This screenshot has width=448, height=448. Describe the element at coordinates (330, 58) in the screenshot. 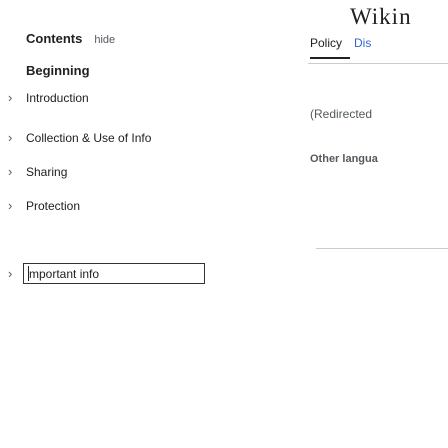

I see `active-tab-indicator` at that location.